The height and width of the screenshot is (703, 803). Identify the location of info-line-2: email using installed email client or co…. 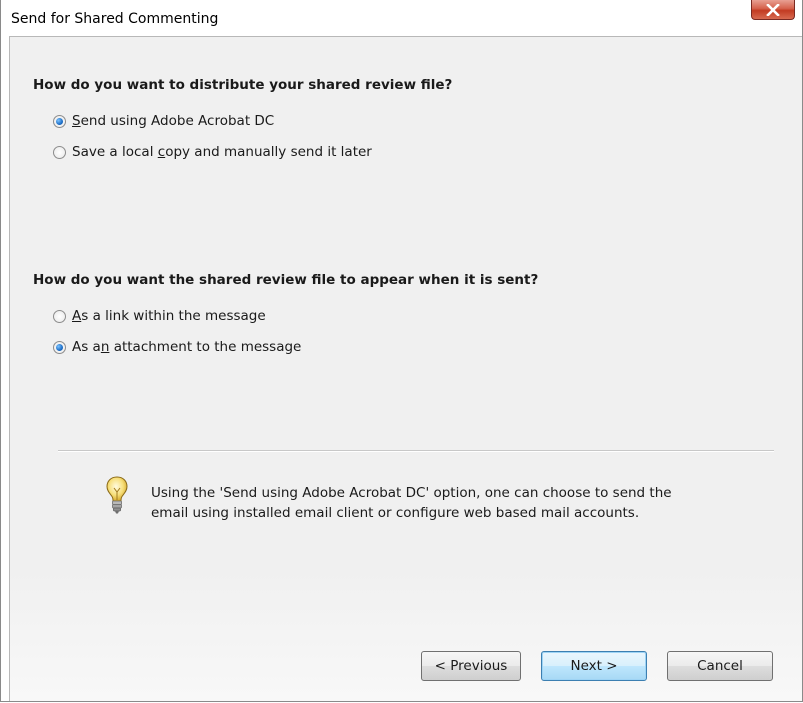
(395, 513).